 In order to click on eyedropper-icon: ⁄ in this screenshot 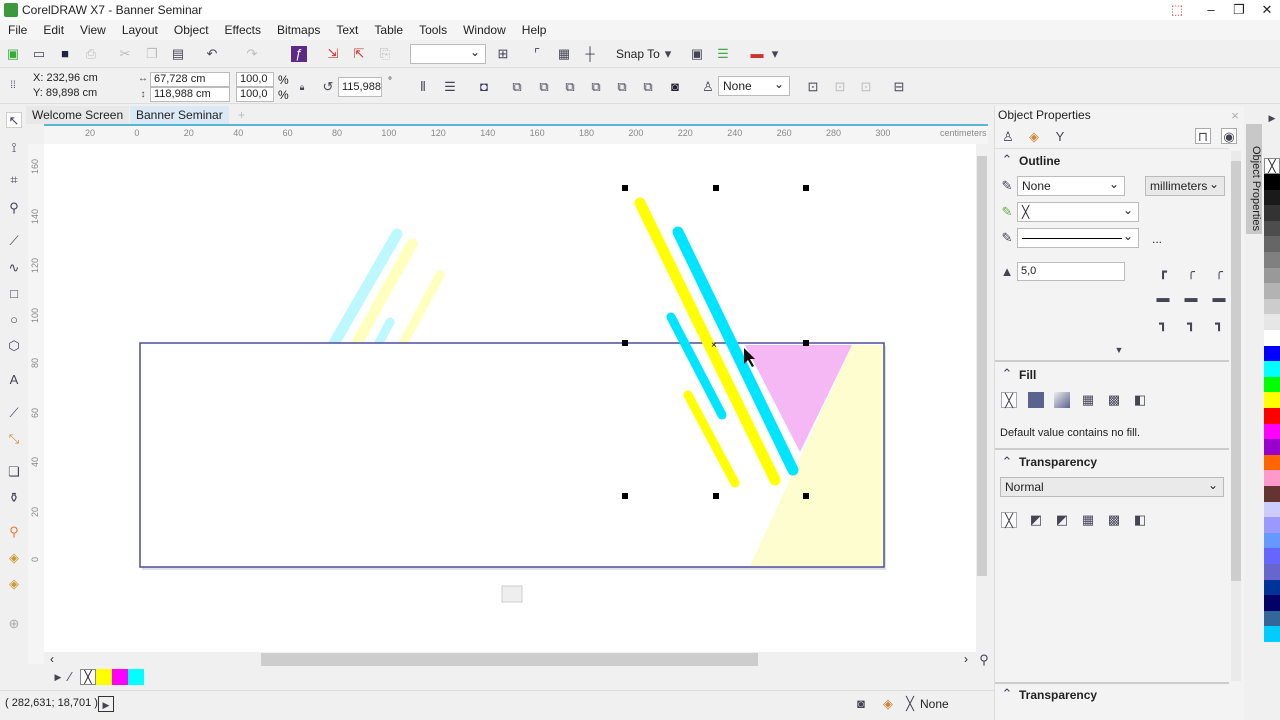, I will do `click(70, 677)`.